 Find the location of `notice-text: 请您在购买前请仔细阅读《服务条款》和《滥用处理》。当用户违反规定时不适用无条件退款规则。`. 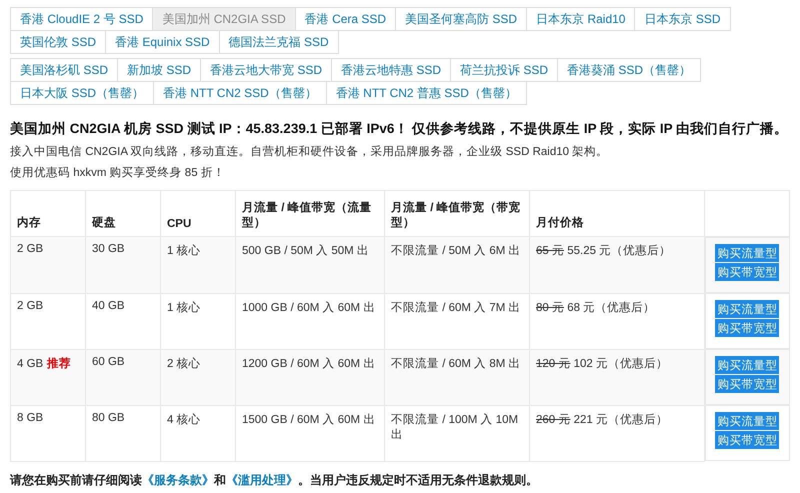

notice-text: 请您在购买前请仔细阅读《服务条款》和《滥用处理》。当用户违反规定时不适用无条件退款规则。 is located at coordinates (274, 480).